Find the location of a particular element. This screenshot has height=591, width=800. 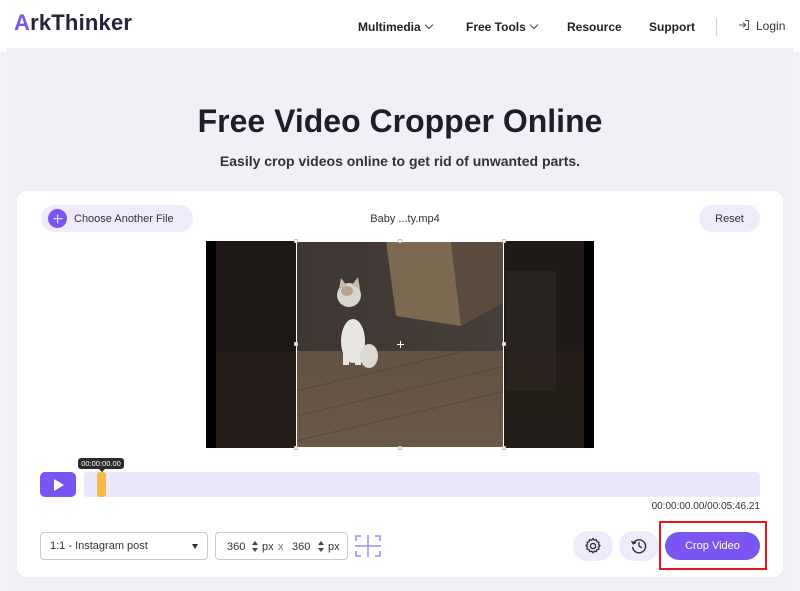

choose-another-file-button: Choose Another File is located at coordinates (117, 218).